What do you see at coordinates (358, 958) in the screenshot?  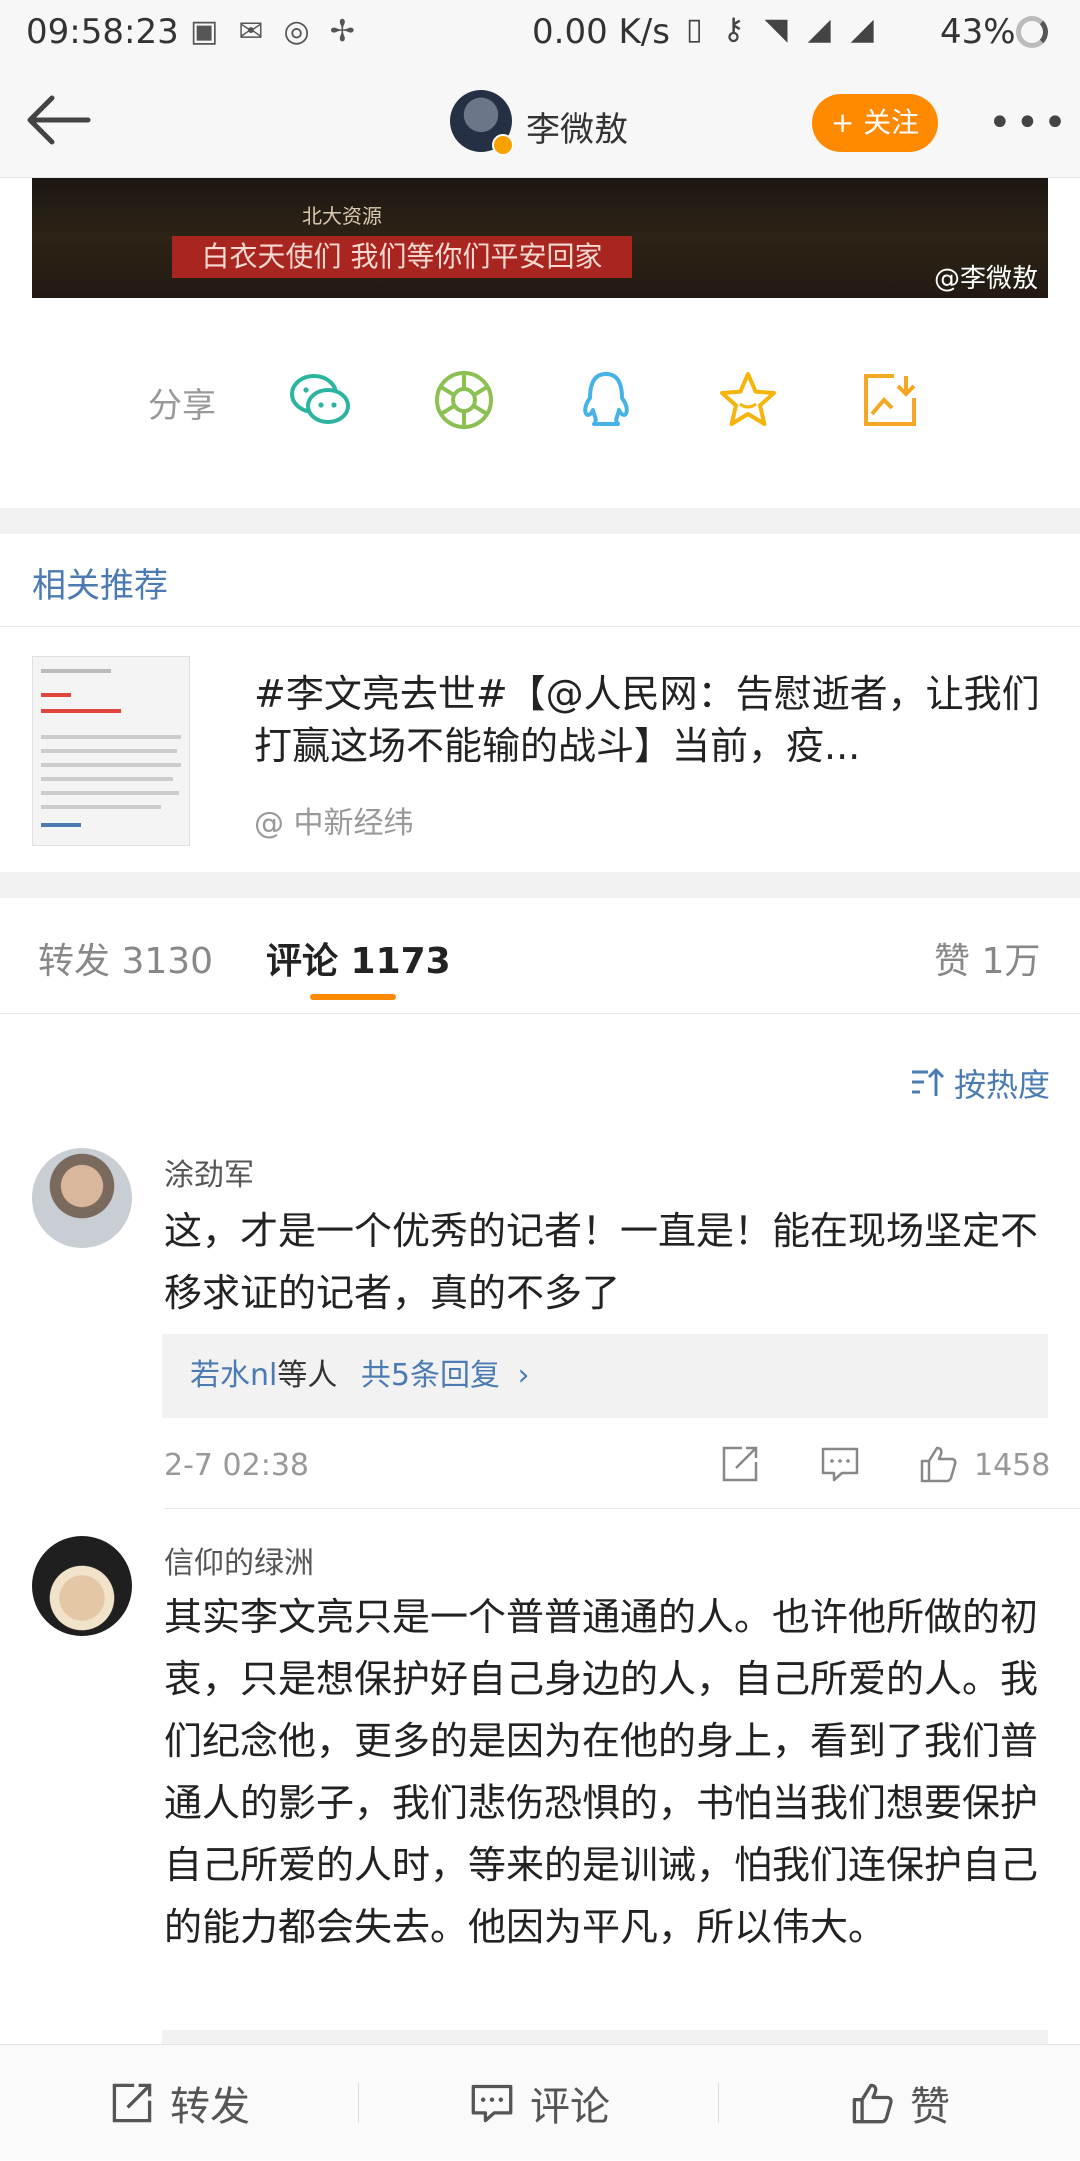 I see `tab-comment: 评论 1173` at bounding box center [358, 958].